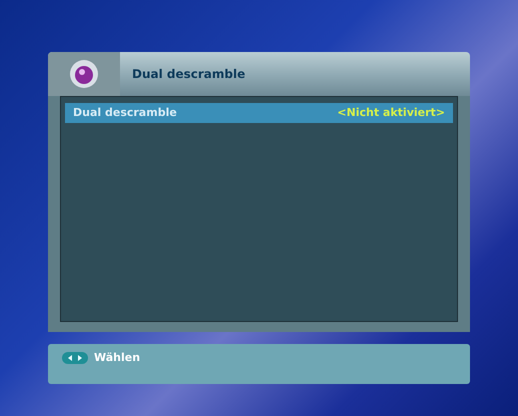  What do you see at coordinates (84, 74) in the screenshot?
I see `logo-icon` at bounding box center [84, 74].